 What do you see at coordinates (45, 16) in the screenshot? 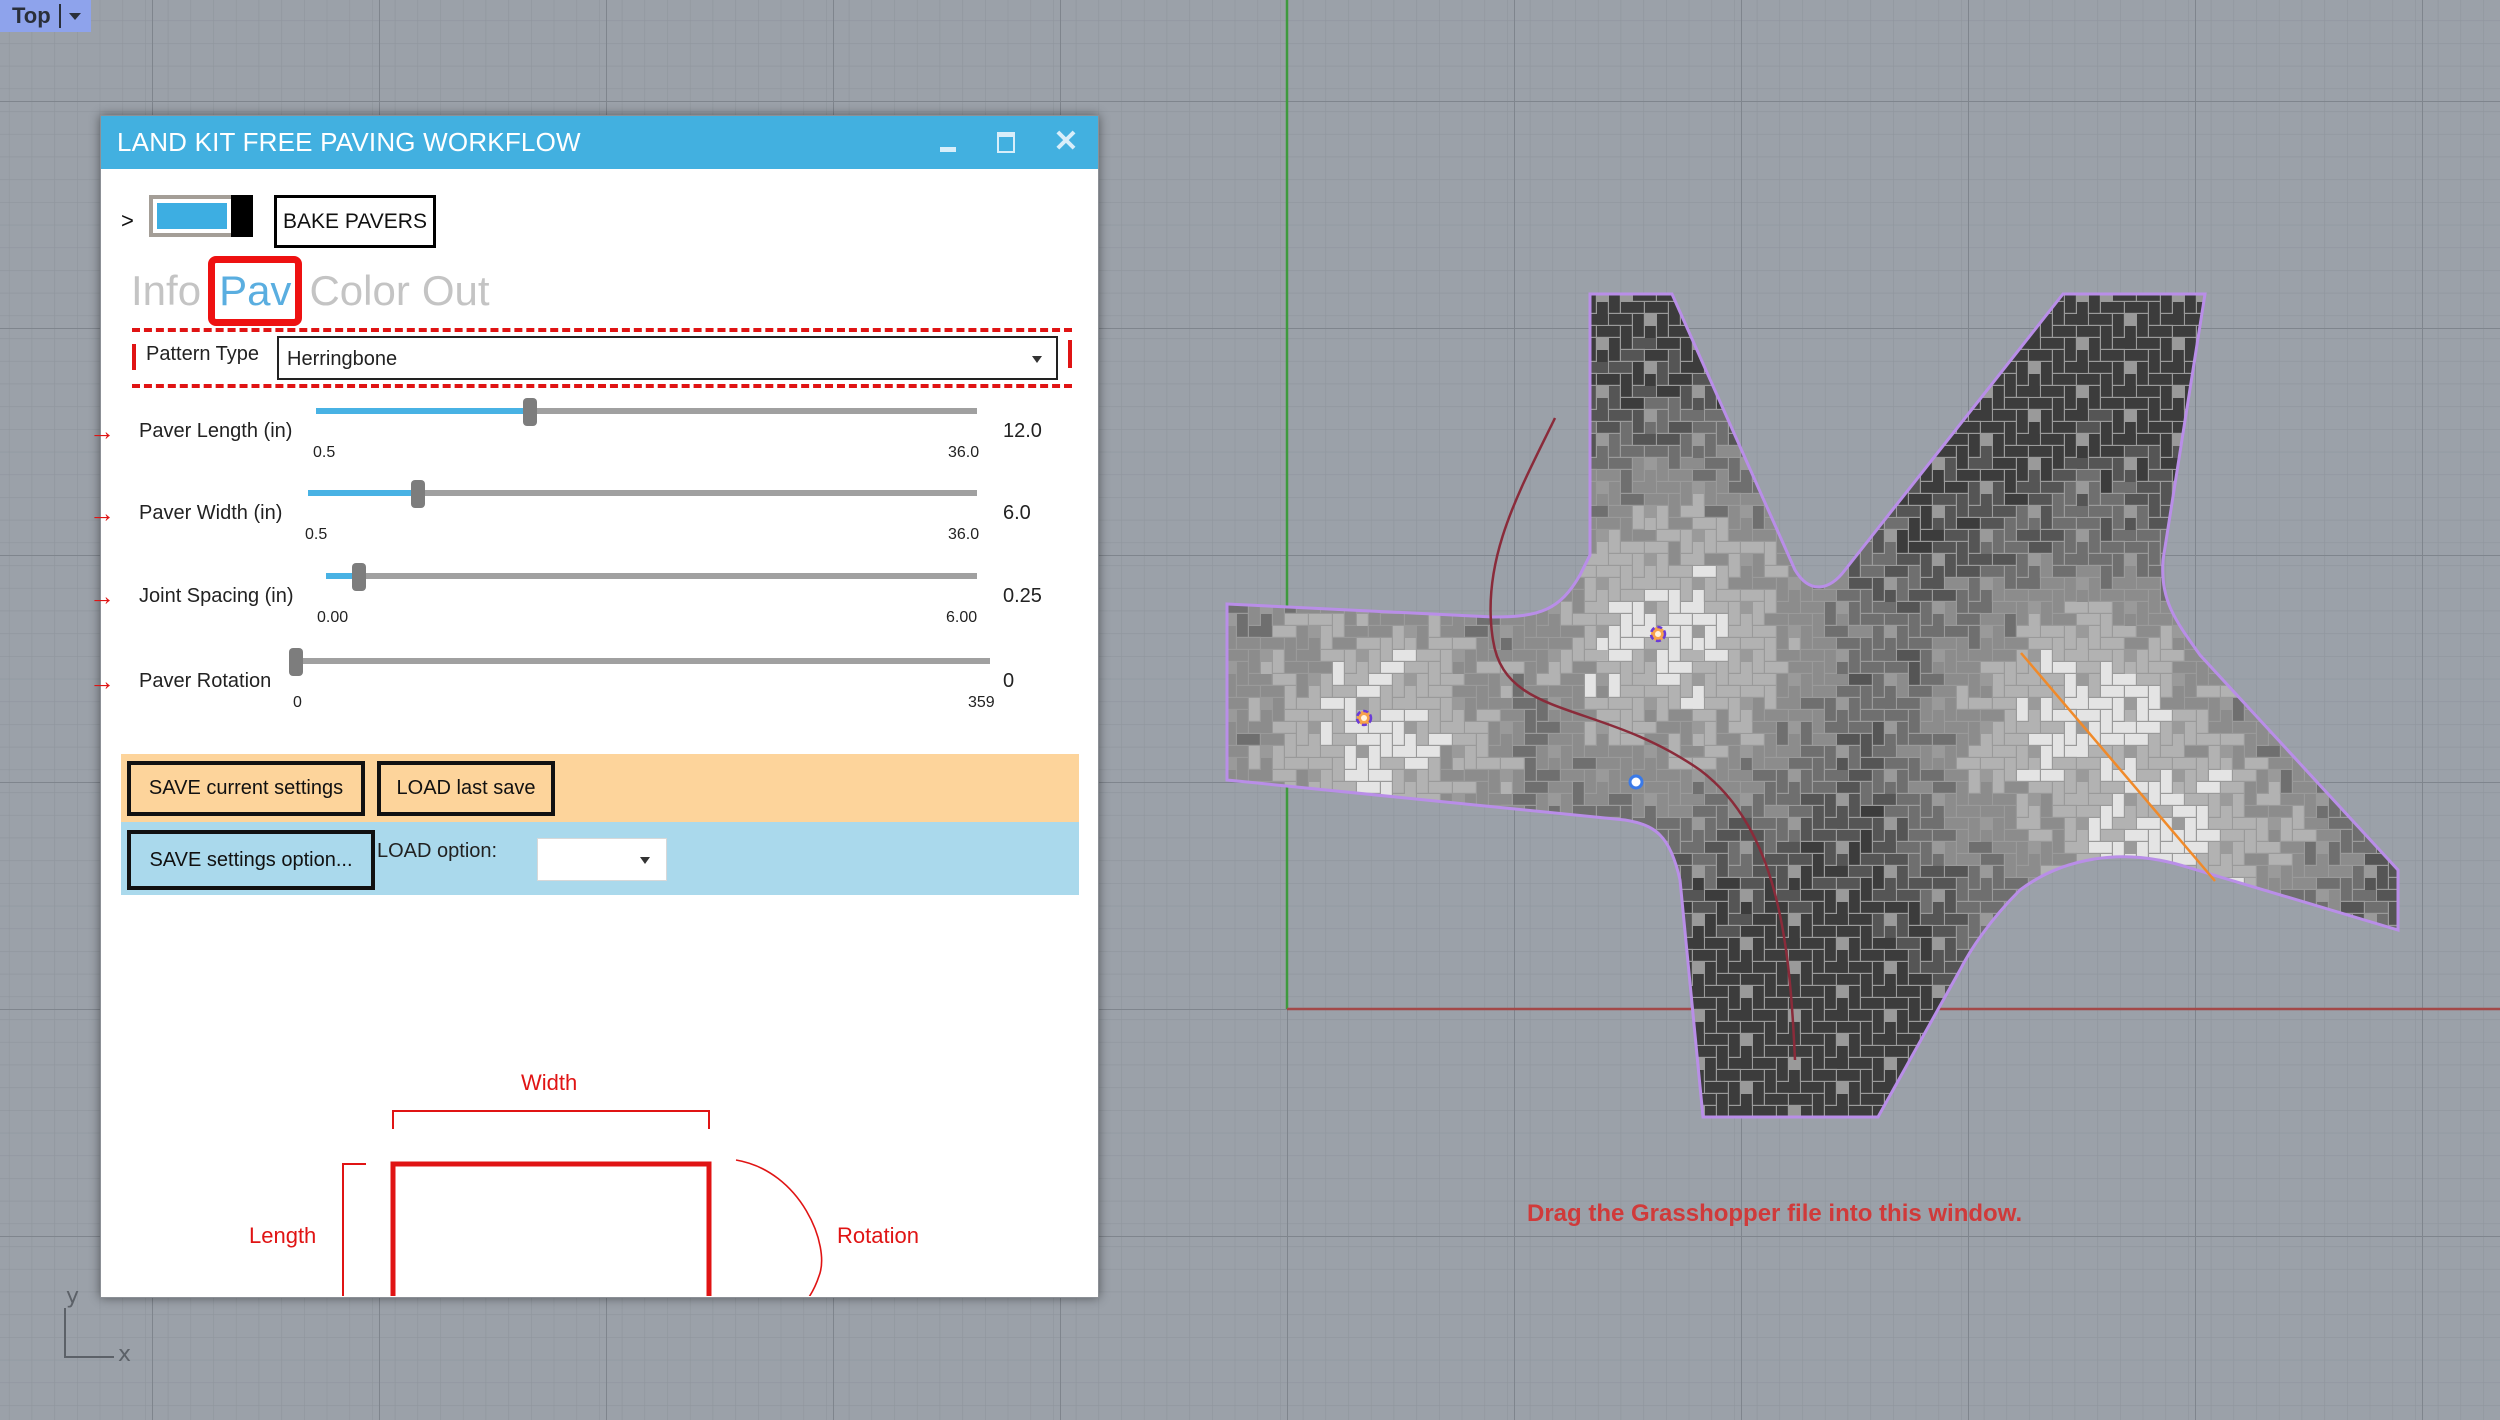
I see `viewport-name-menu: Top` at bounding box center [45, 16].